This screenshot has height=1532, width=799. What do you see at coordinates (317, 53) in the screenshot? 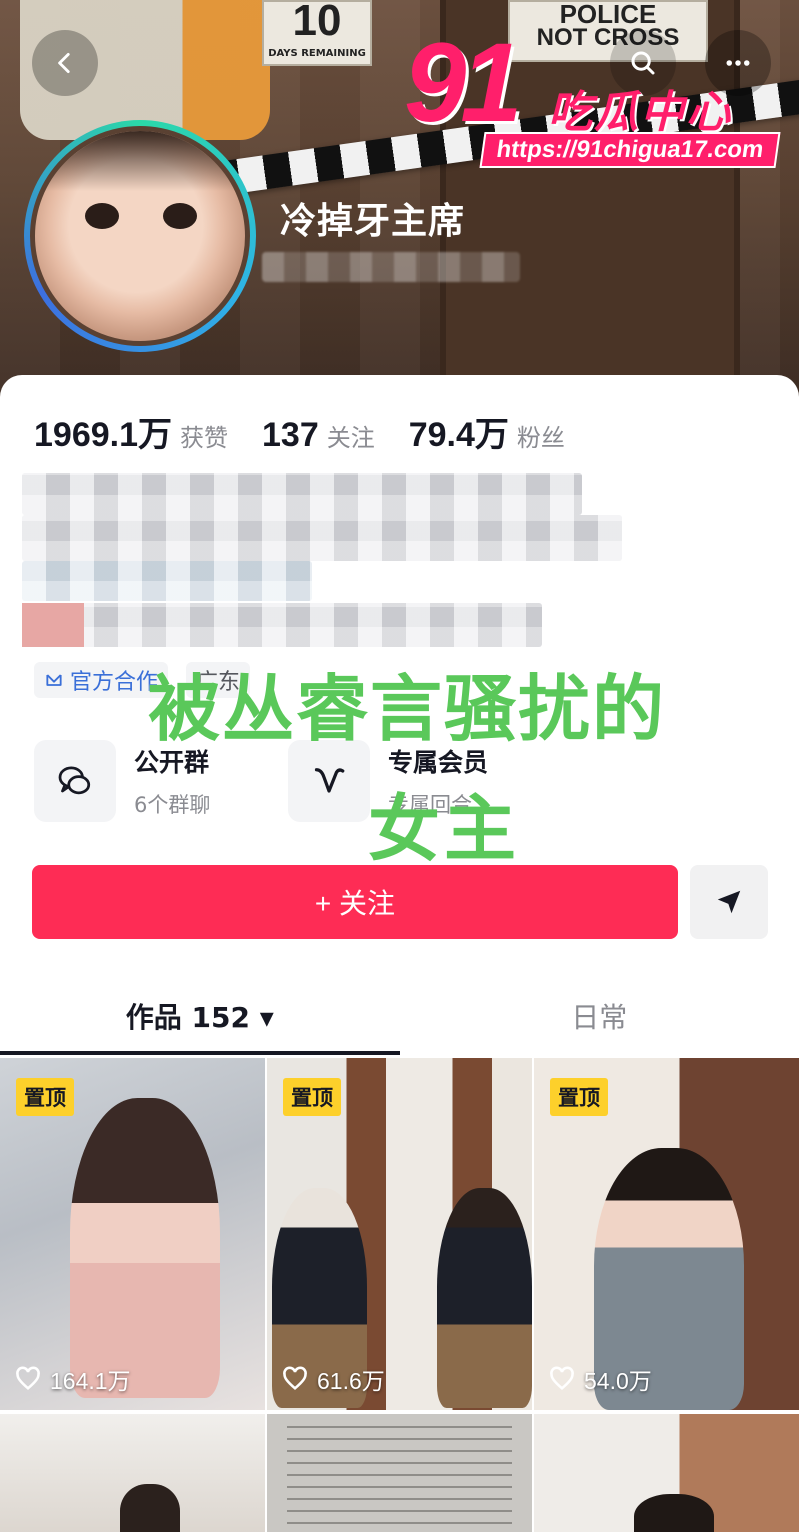
I see `days-sign-label: DAYS REMAINING` at bounding box center [317, 53].